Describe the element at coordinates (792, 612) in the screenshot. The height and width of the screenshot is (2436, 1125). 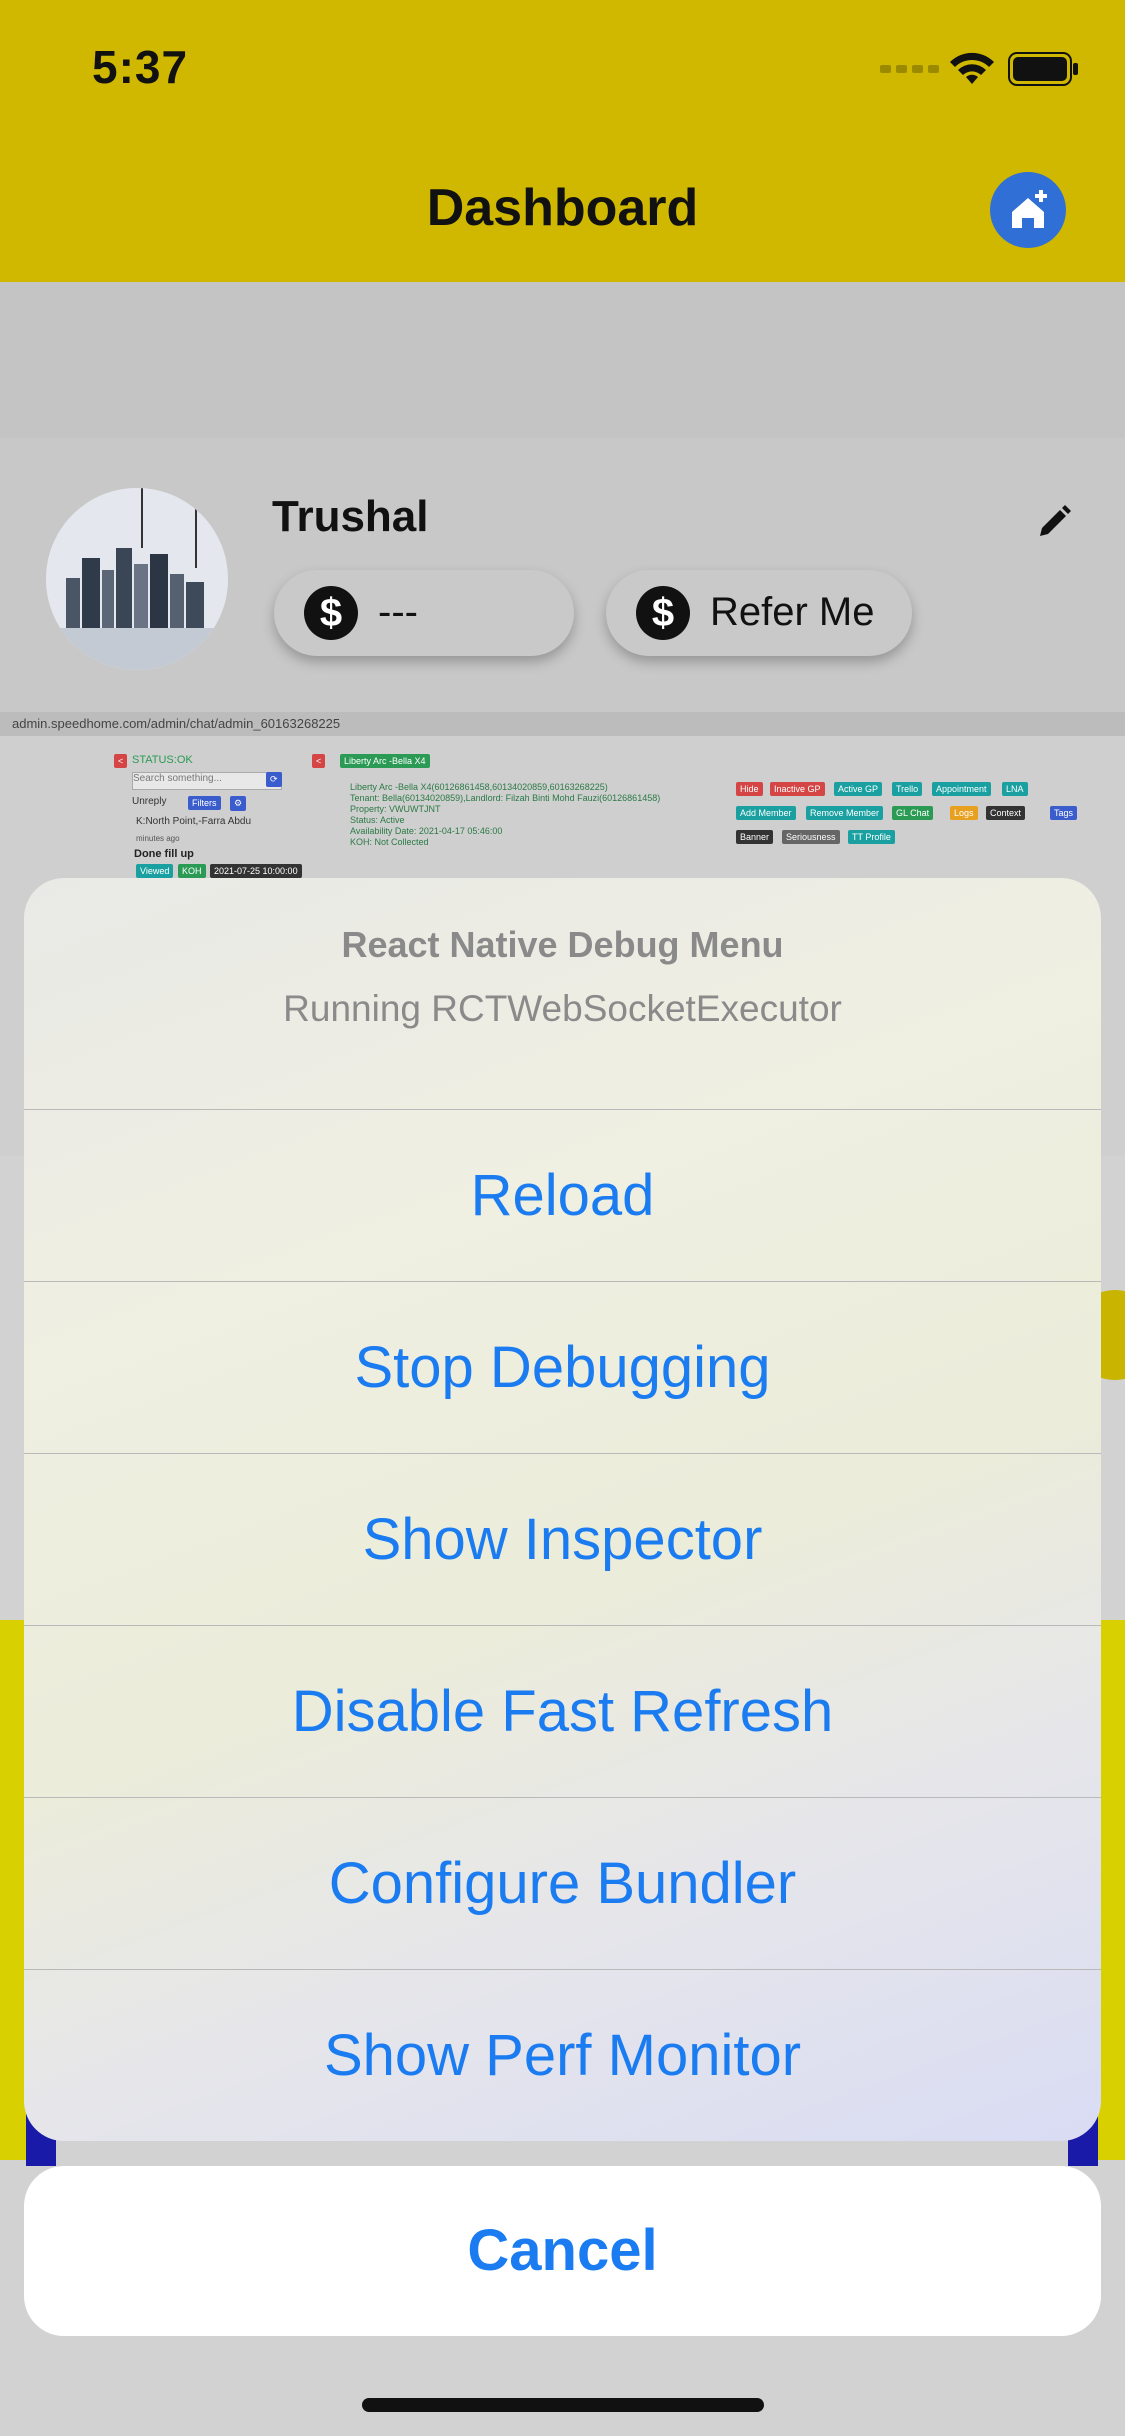
I see `refer-me-label: Refer Me` at that location.